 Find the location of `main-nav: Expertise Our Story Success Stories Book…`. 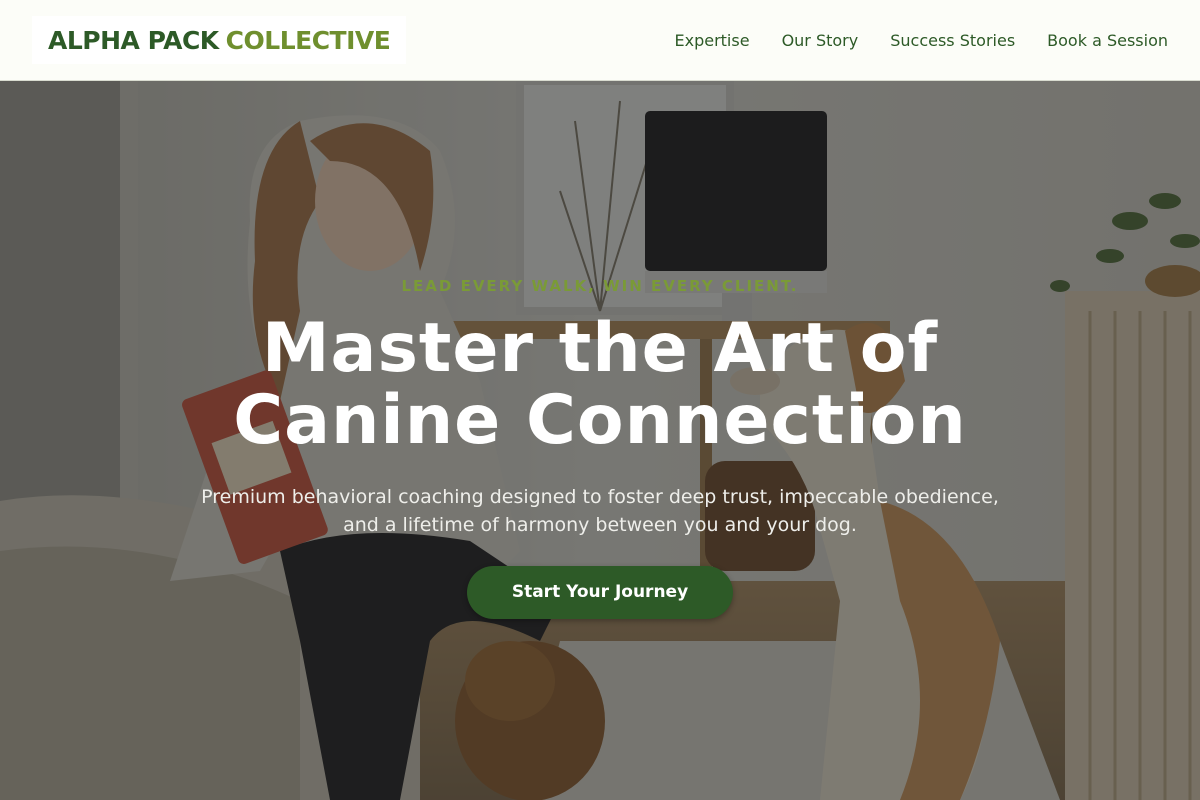

main-nav: Expertise Our Story Success Stories Book… is located at coordinates (922, 40).